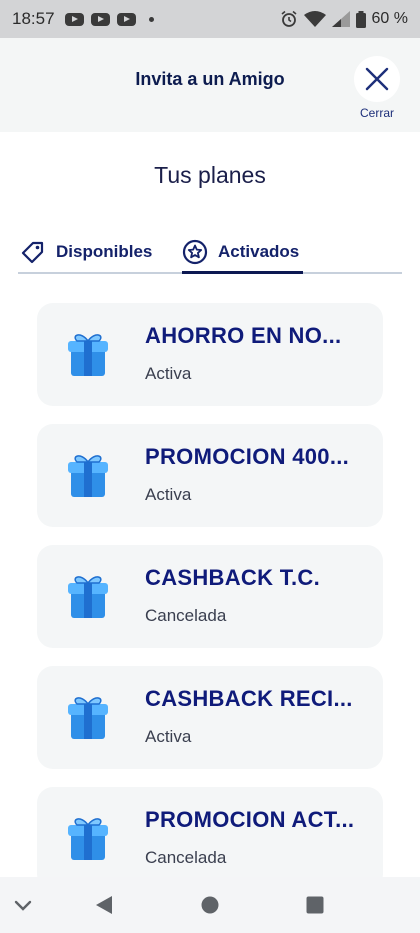 The height and width of the screenshot is (933, 420). Describe the element at coordinates (340, 19) in the screenshot. I see `signal-icon` at that location.